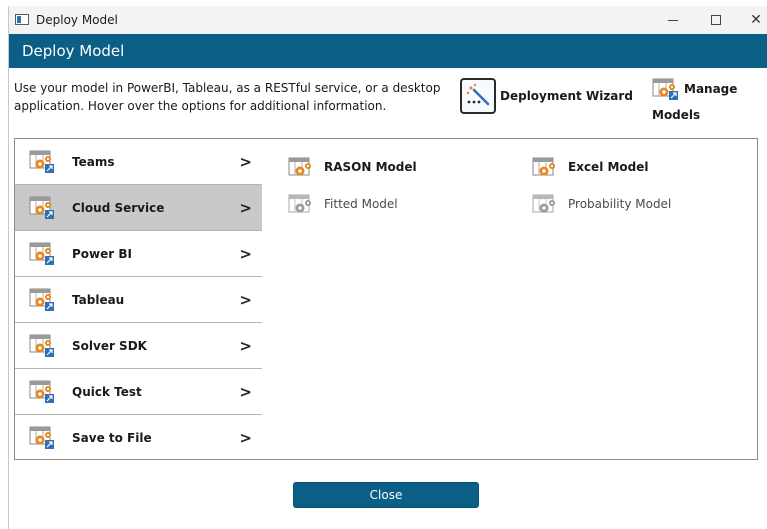  What do you see at coordinates (608, 167) in the screenshot?
I see `excel-model-label: Excel Model` at bounding box center [608, 167].